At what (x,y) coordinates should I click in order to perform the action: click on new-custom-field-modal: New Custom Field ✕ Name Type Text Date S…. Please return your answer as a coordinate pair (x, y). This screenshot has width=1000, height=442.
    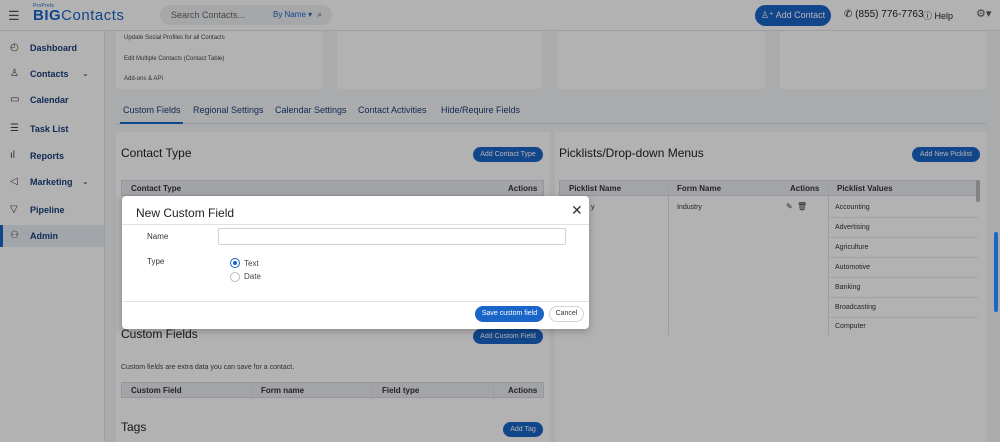
    Looking at the image, I should click on (355, 262).